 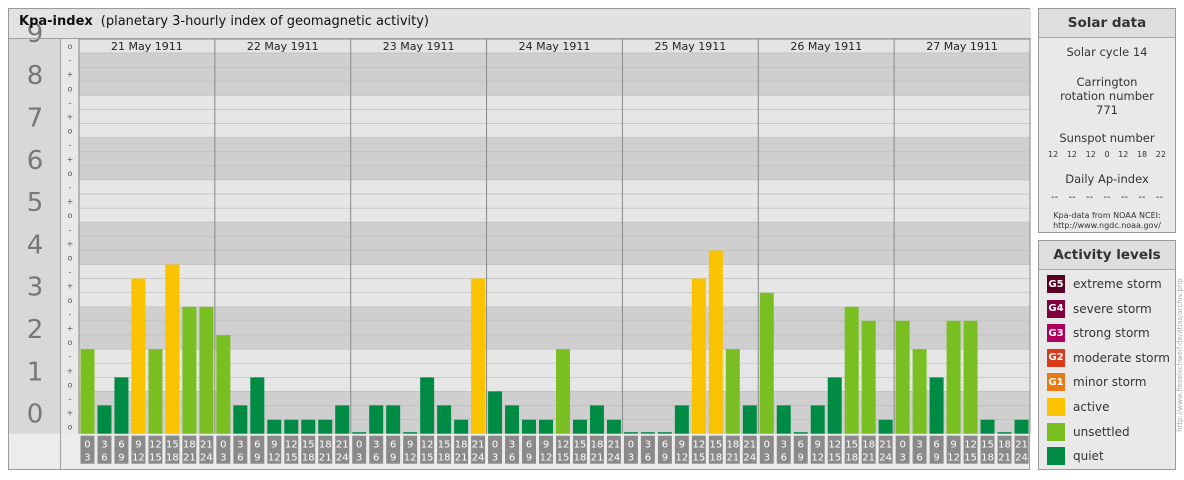 I want to click on interval-end: 15, so click(x=291, y=458).